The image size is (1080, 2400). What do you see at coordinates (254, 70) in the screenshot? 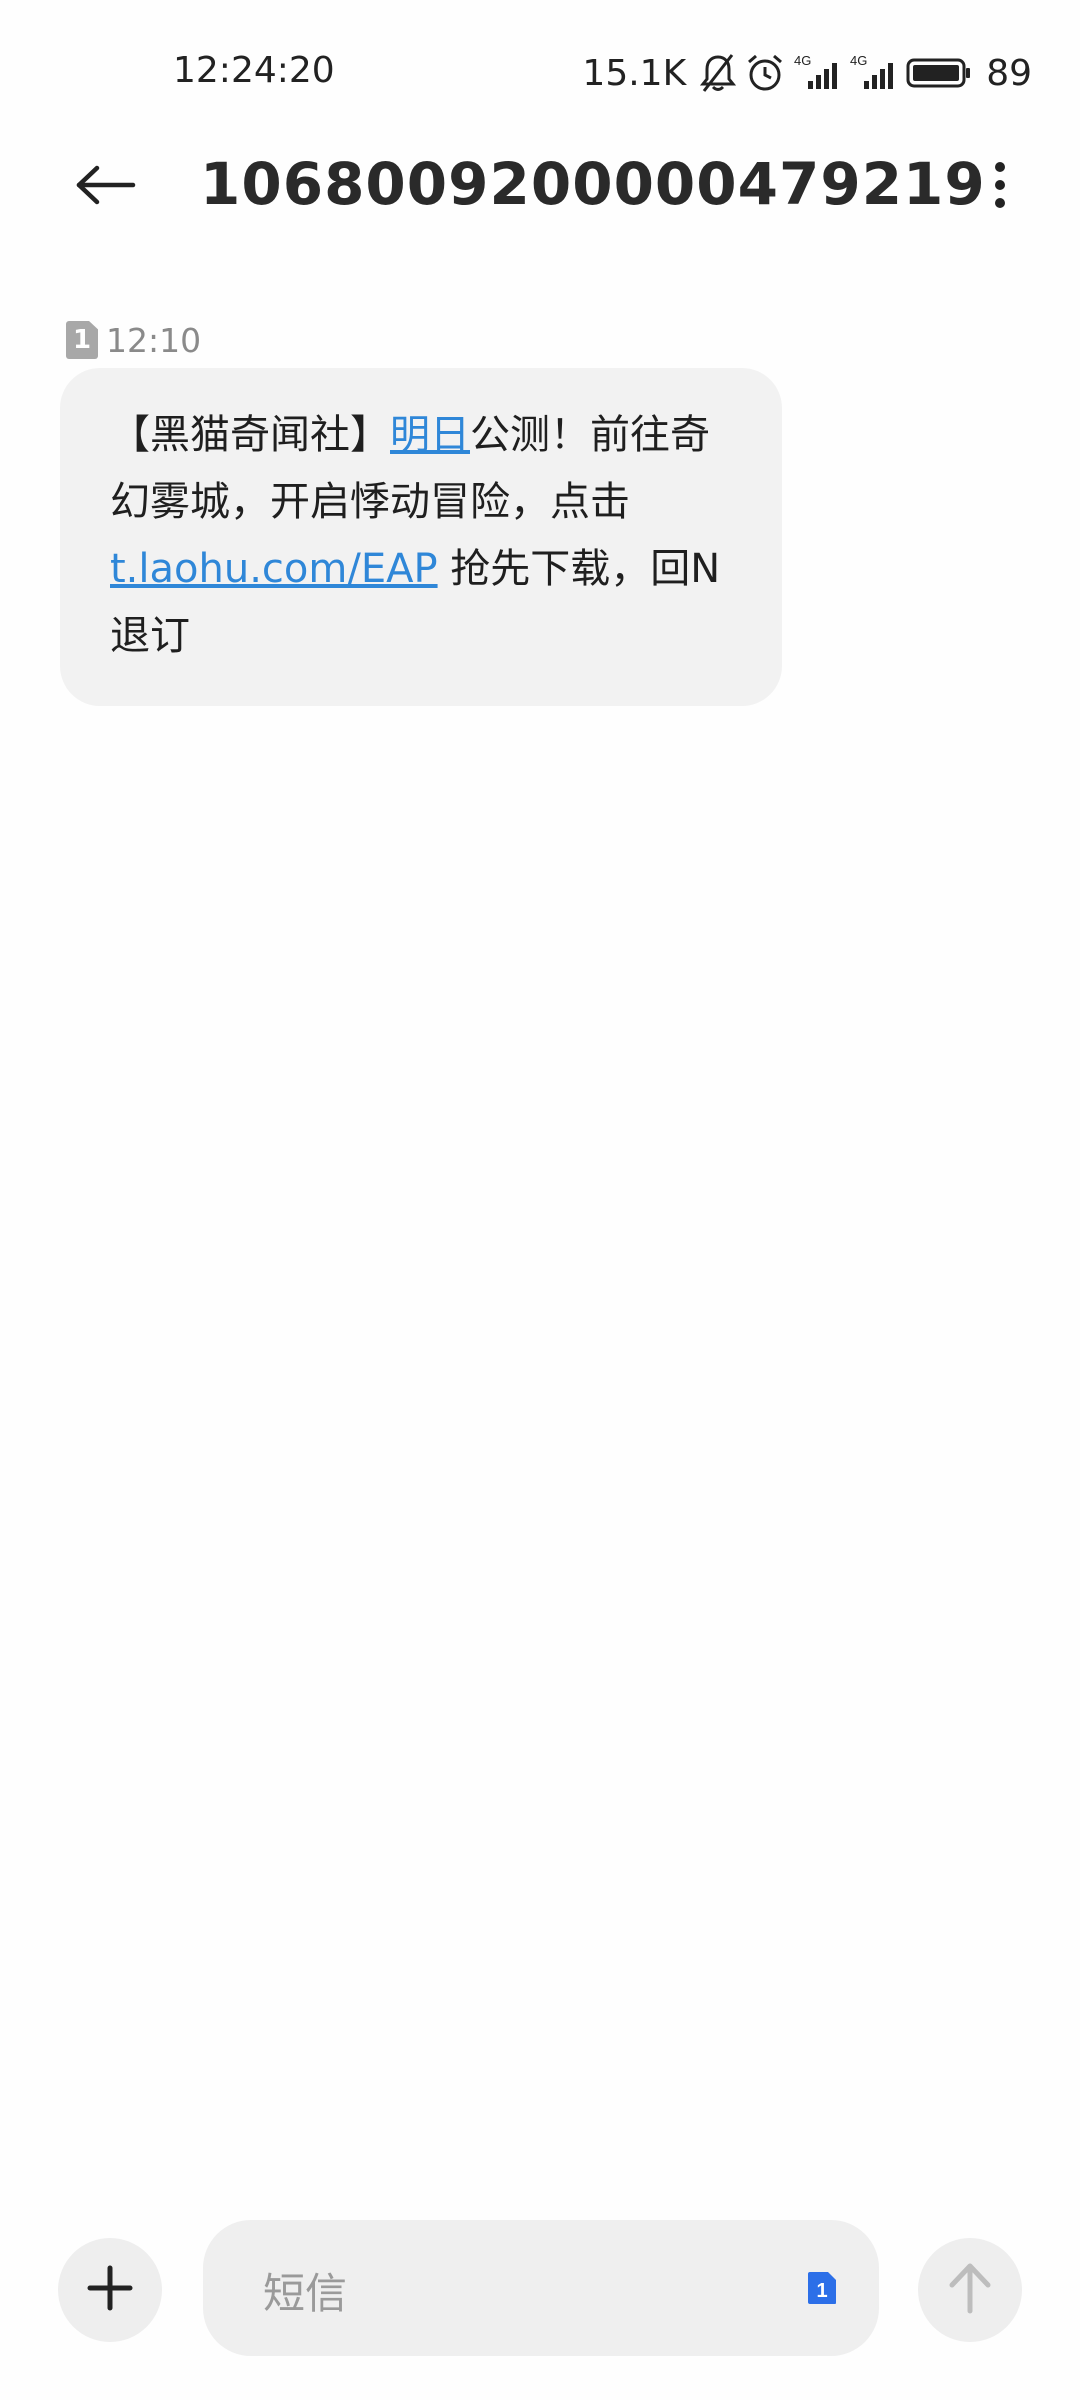
I see `status-time: 12:24:20` at bounding box center [254, 70].